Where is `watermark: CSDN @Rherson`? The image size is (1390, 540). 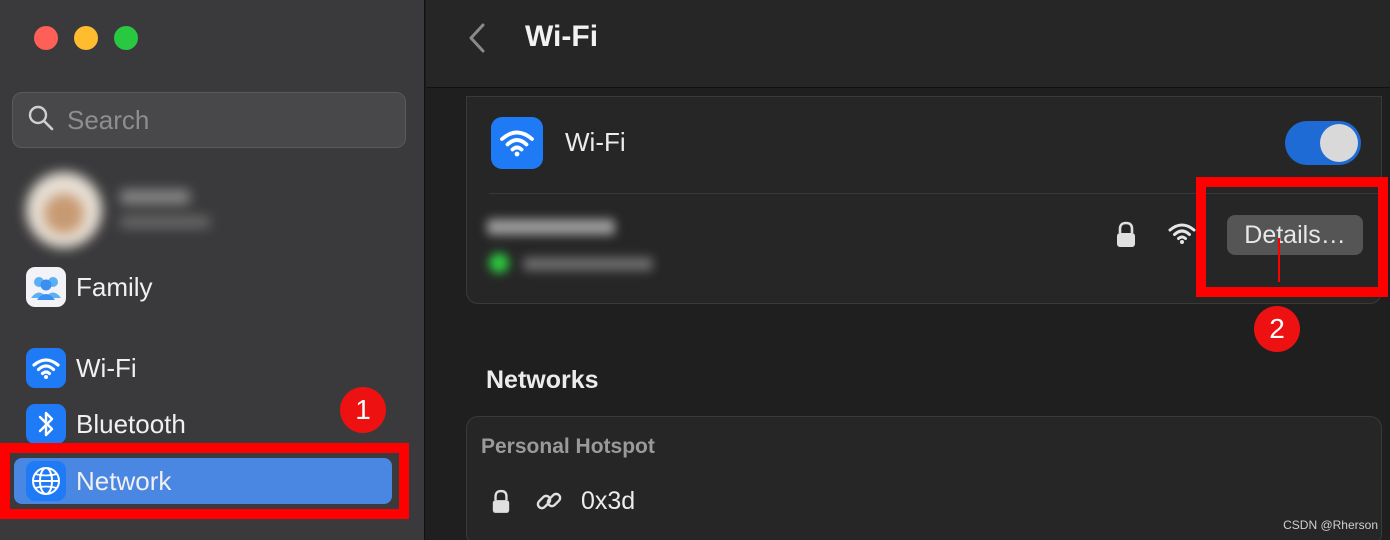
watermark: CSDN @Rherson is located at coordinates (1330, 525).